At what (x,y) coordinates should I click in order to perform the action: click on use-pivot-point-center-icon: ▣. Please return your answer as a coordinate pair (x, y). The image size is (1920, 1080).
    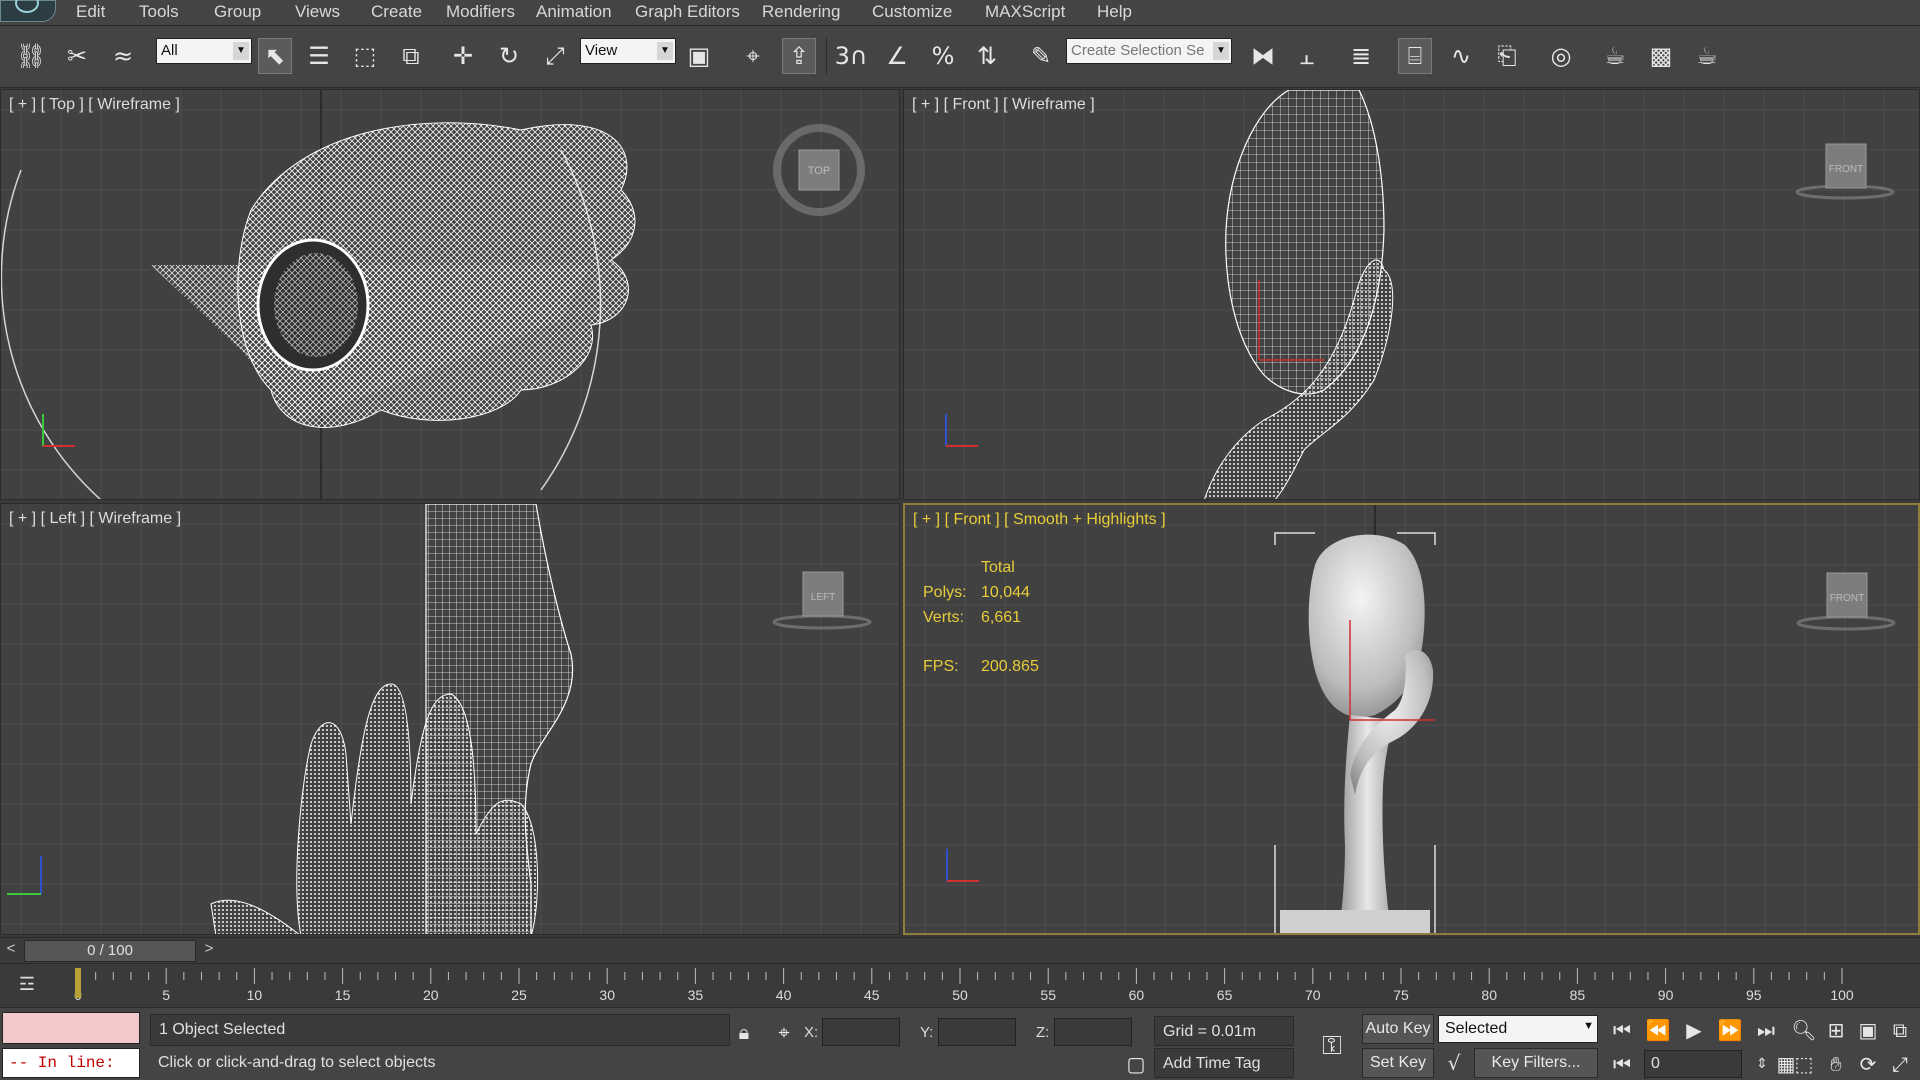
    Looking at the image, I should click on (699, 56).